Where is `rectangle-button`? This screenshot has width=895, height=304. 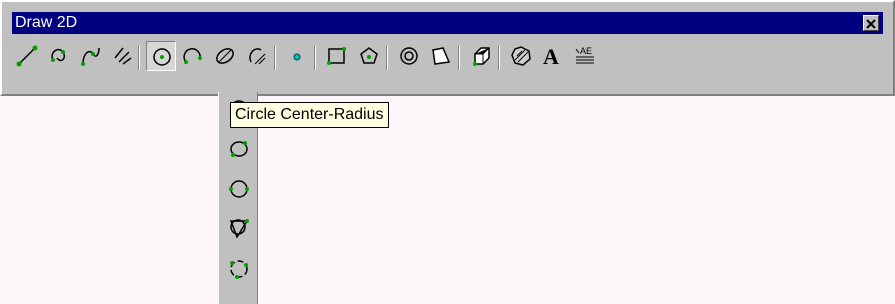
rectangle-button is located at coordinates (337, 56).